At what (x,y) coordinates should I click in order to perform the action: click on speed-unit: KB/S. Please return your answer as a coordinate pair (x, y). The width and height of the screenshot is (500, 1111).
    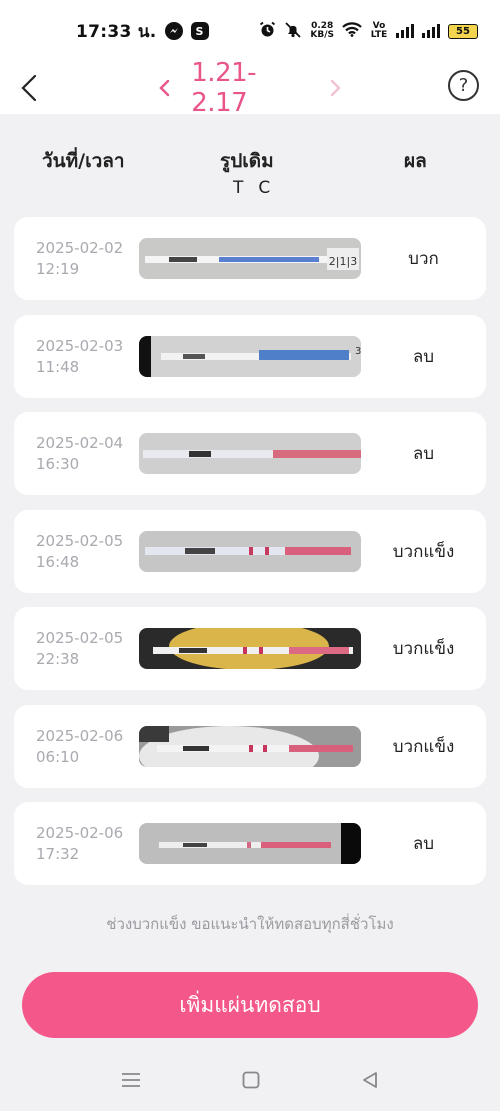
    Looking at the image, I should click on (322, 35).